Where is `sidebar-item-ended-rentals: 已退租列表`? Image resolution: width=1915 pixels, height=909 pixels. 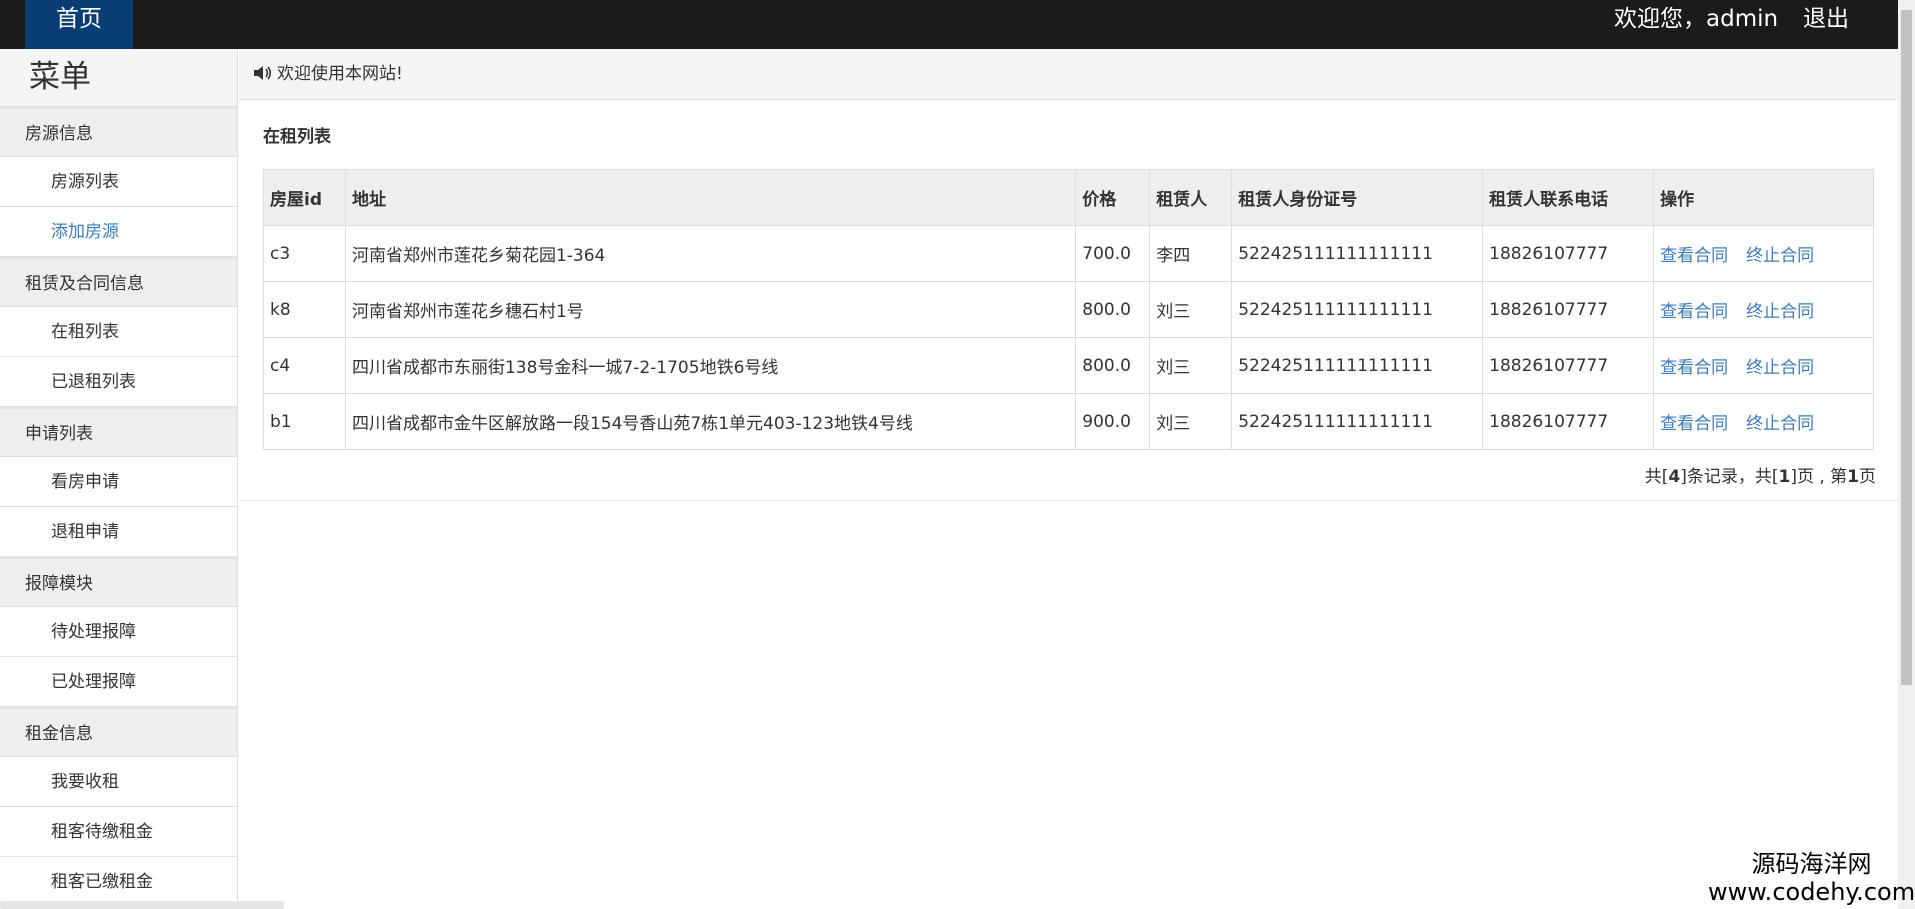
sidebar-item-ended-rentals: 已退租列表 is located at coordinates (118, 382).